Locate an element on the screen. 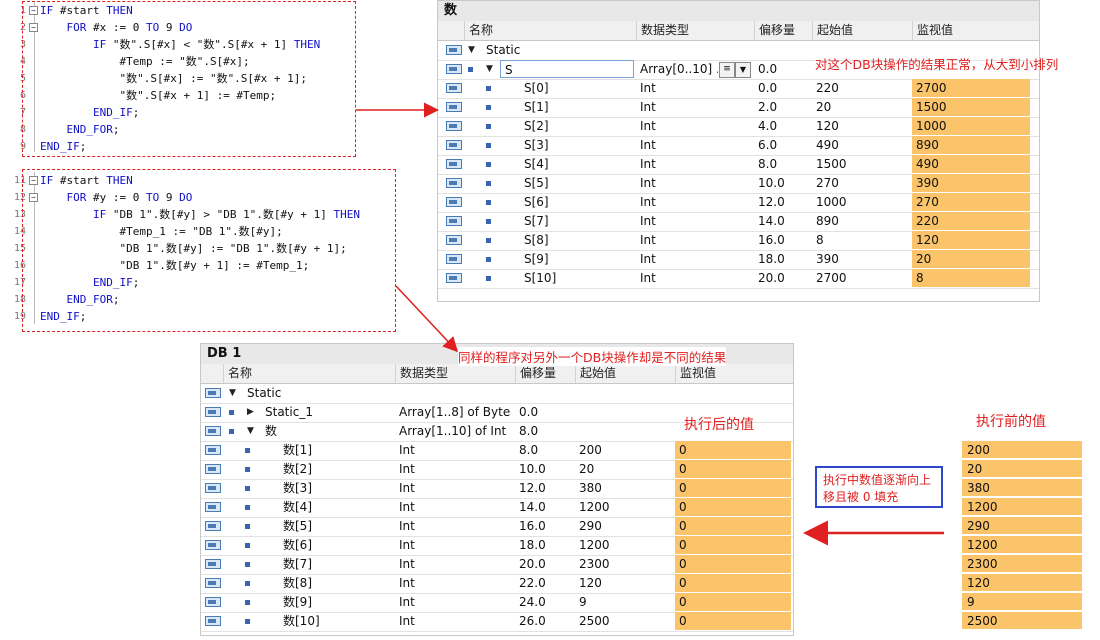 This screenshot has height=640, width=1100. arrow-code2-to-note is located at coordinates (427, 319).